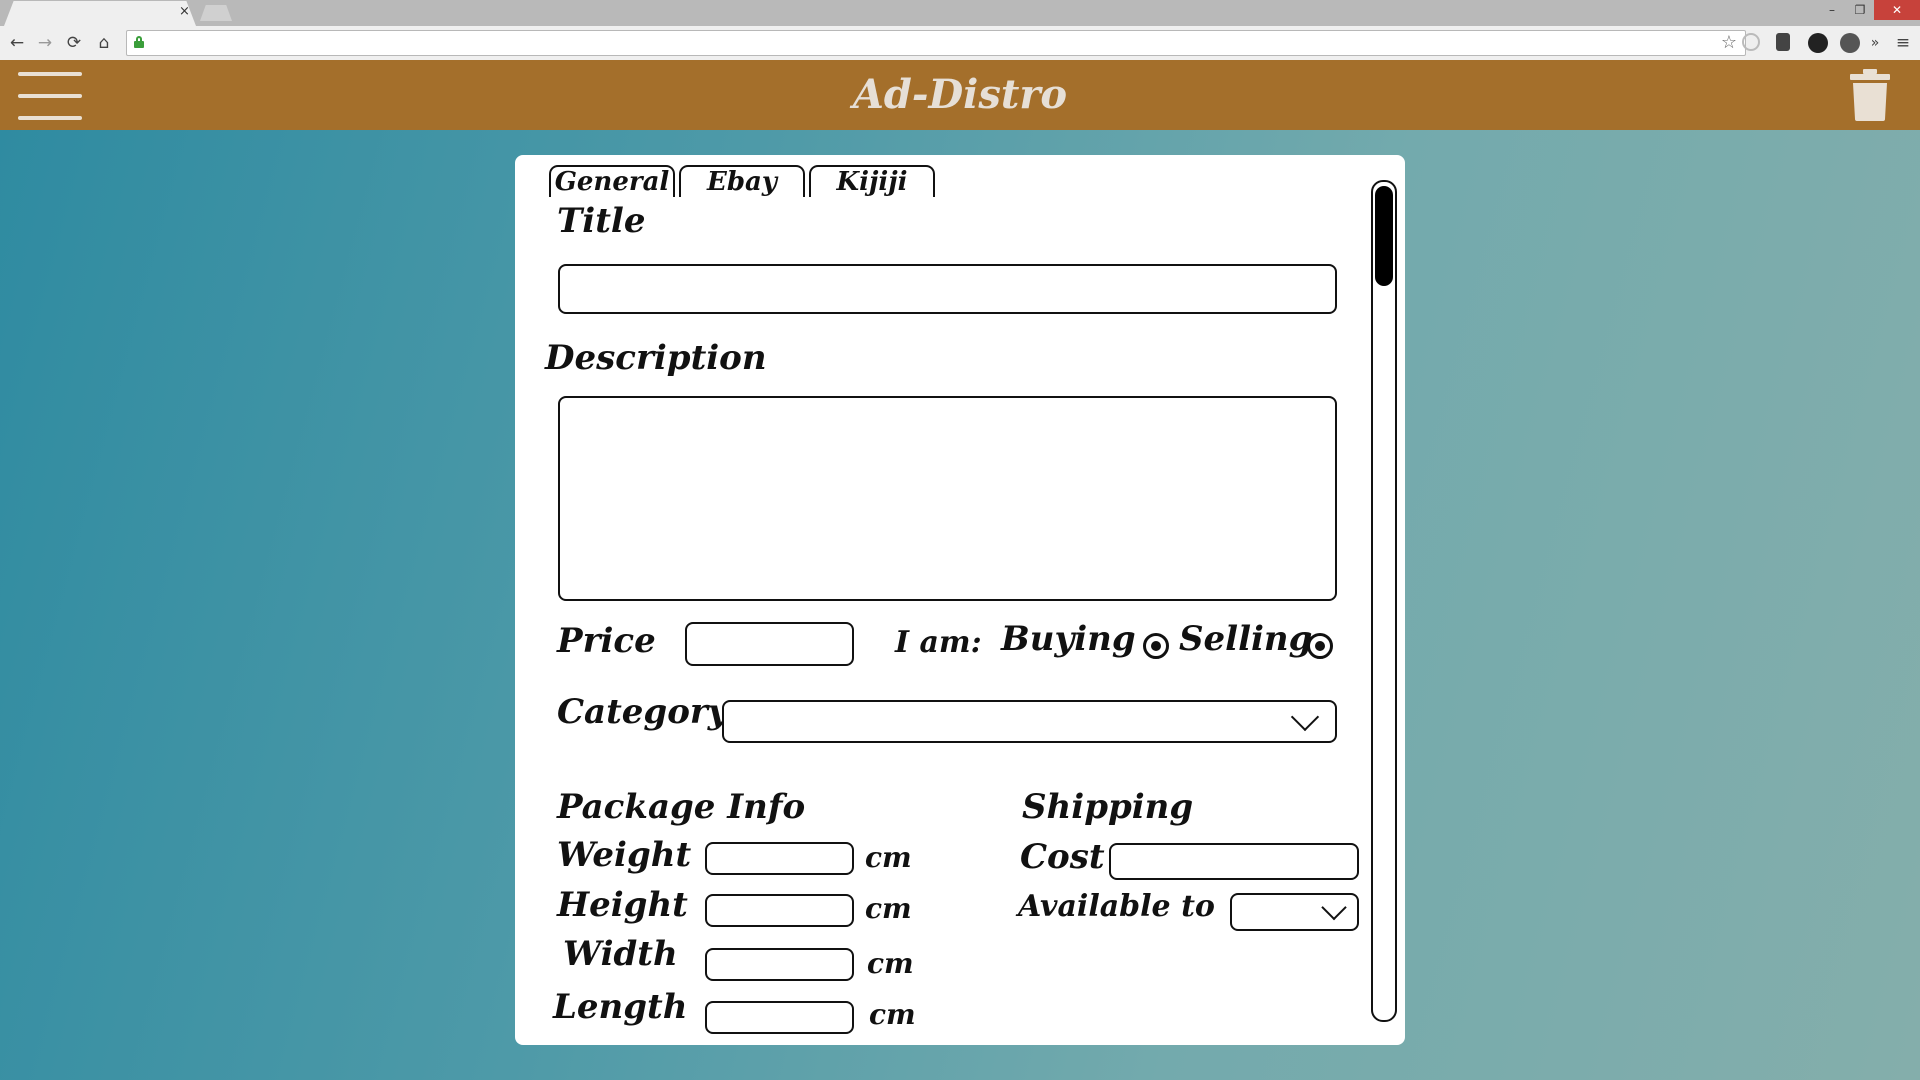 This screenshot has width=1920, height=1080. I want to click on length-unit: cm, so click(892, 1014).